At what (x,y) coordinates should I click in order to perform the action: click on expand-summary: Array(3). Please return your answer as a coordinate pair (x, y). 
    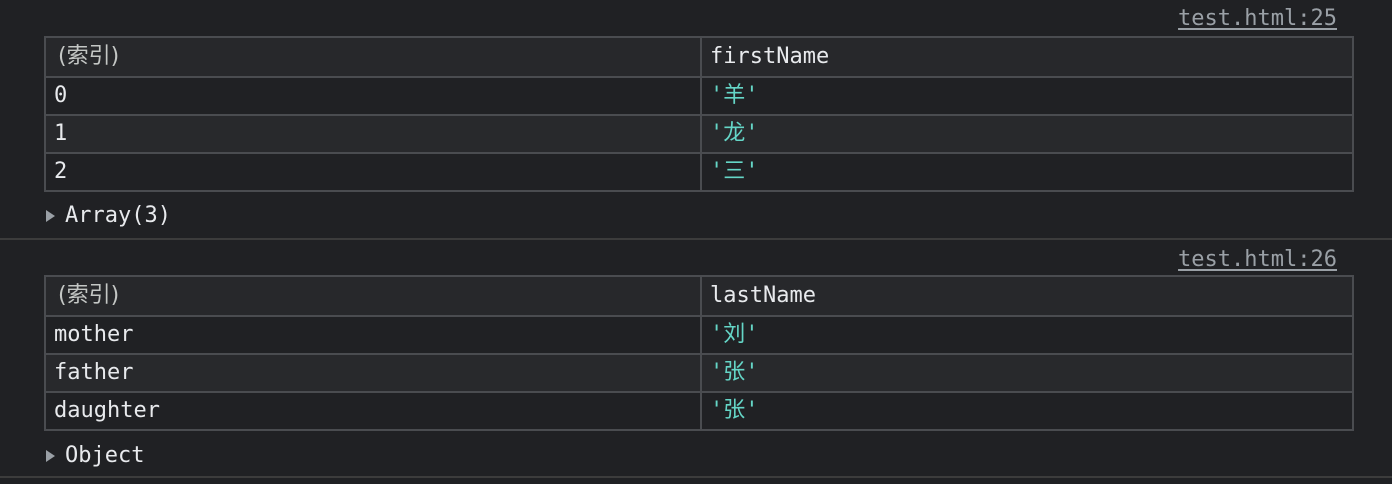
    Looking at the image, I should click on (108, 216).